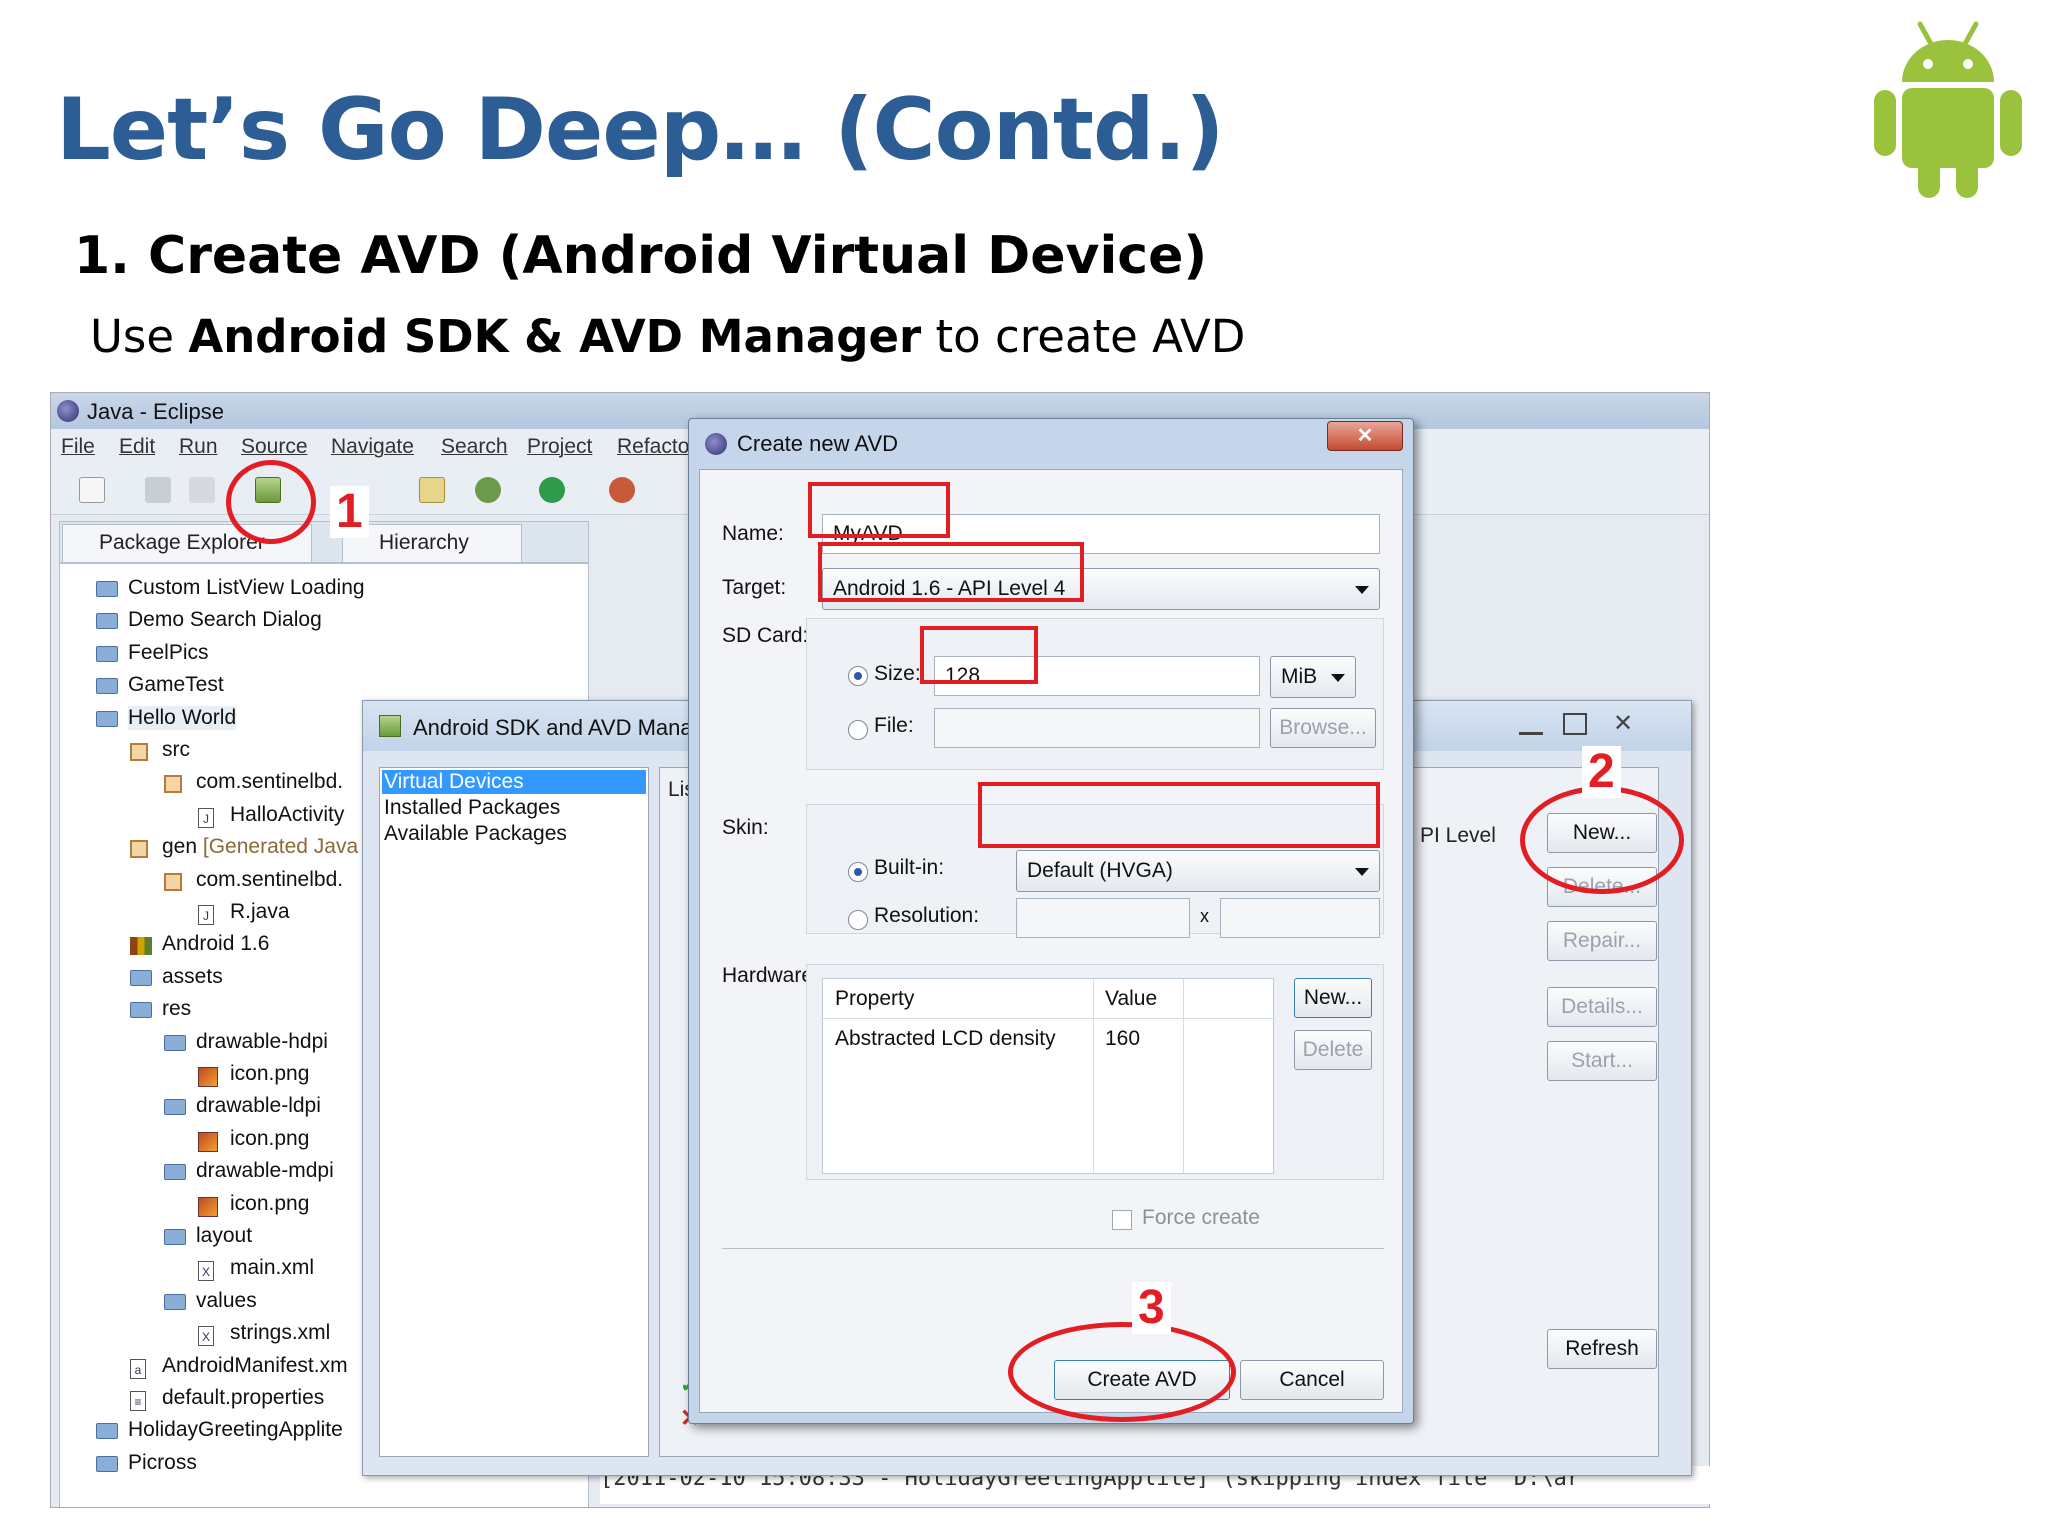 This screenshot has height=1536, width=2048. What do you see at coordinates (1122, 1220) in the screenshot?
I see `force-create-checkbox` at bounding box center [1122, 1220].